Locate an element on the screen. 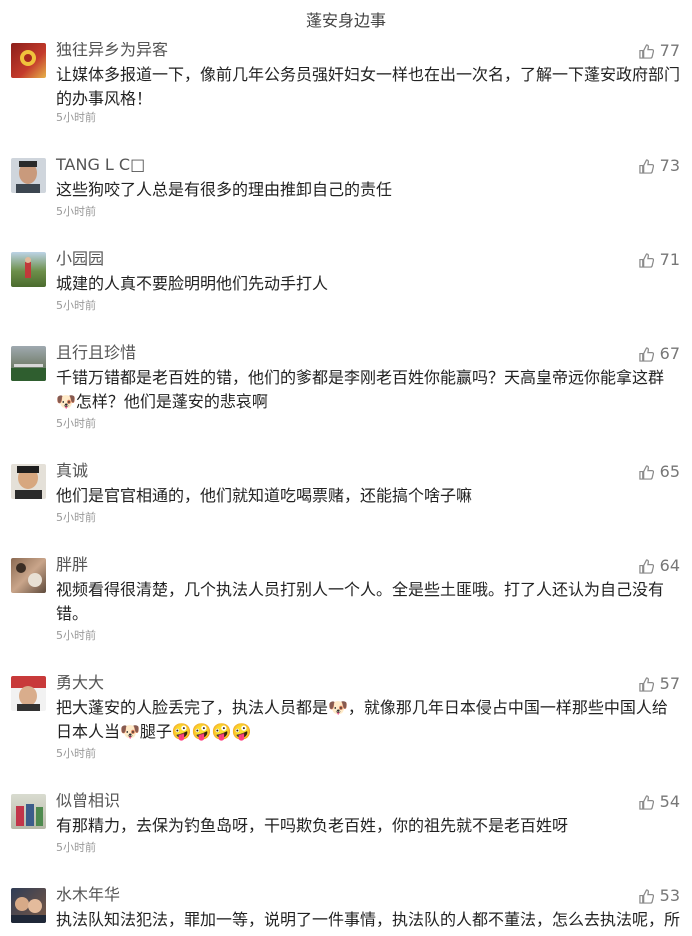 The width and height of the screenshot is (692, 936). like-count: 73 is located at coordinates (669, 165).